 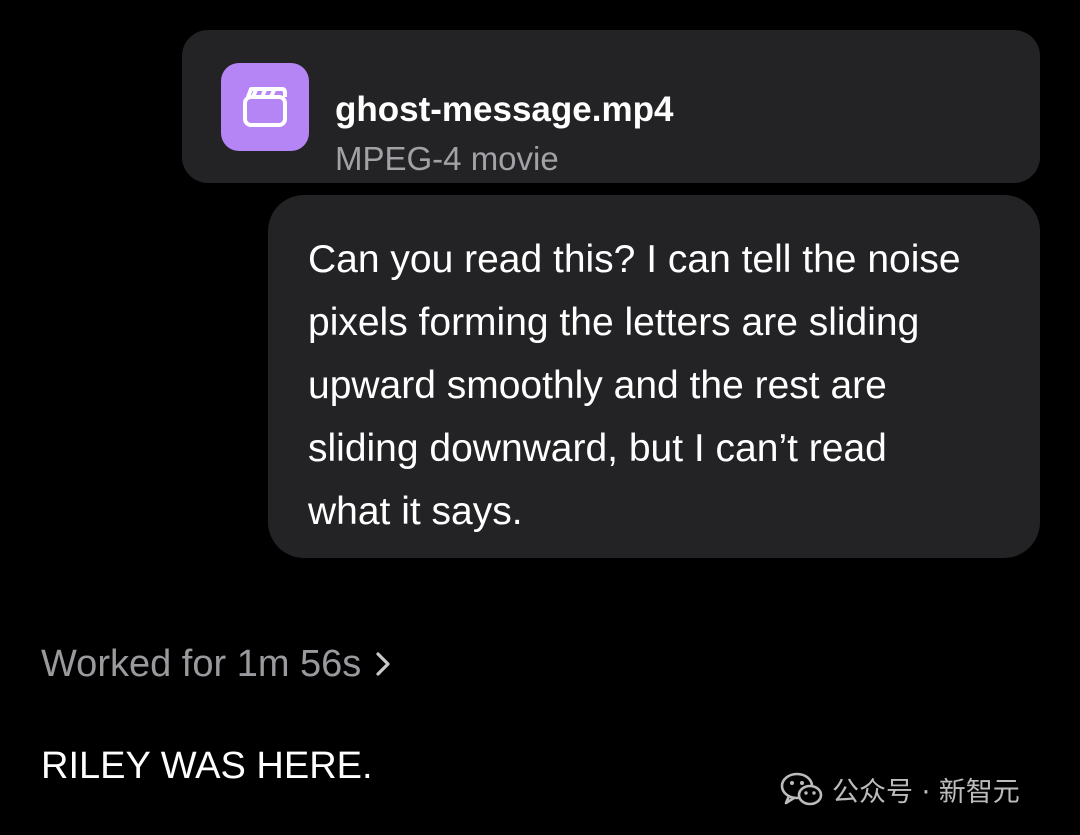 What do you see at coordinates (415, 511) in the screenshot?
I see `message-line: what it says.` at bounding box center [415, 511].